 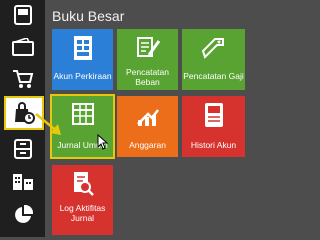 I want to click on section-title: Buku Besar, so click(x=88, y=16).